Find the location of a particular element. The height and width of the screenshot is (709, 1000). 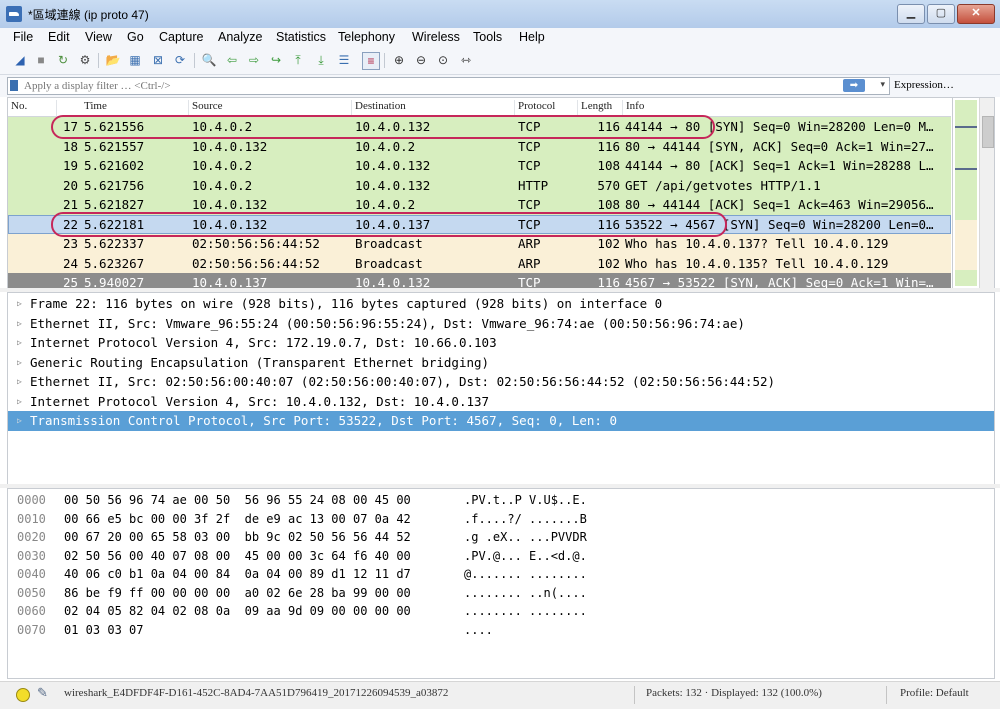

find-icon: 🔍 is located at coordinates (209, 60).